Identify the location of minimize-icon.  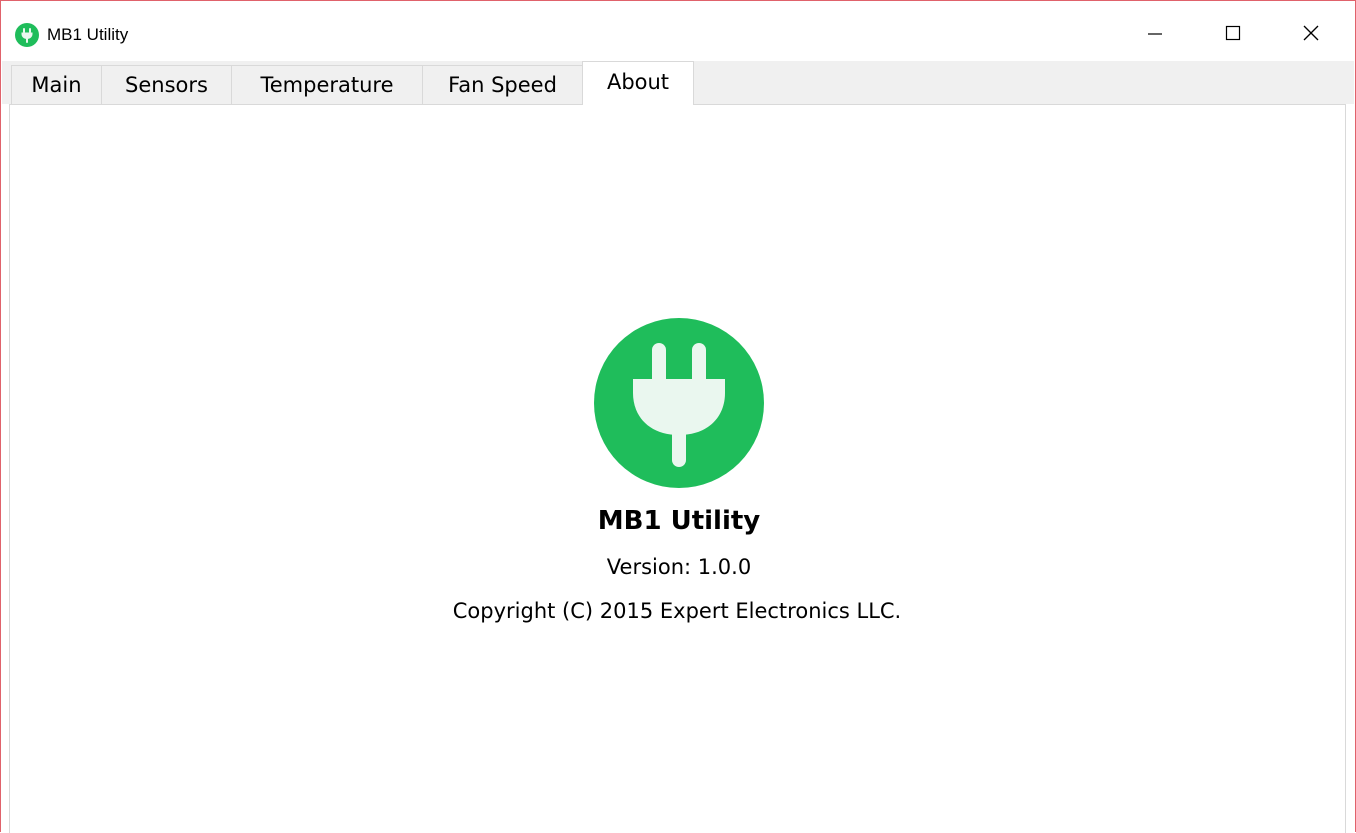
(1155, 34).